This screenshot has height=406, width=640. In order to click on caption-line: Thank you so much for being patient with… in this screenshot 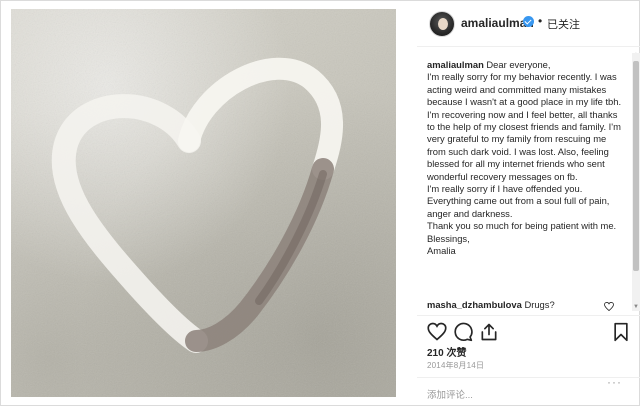, I will do `click(522, 226)`.